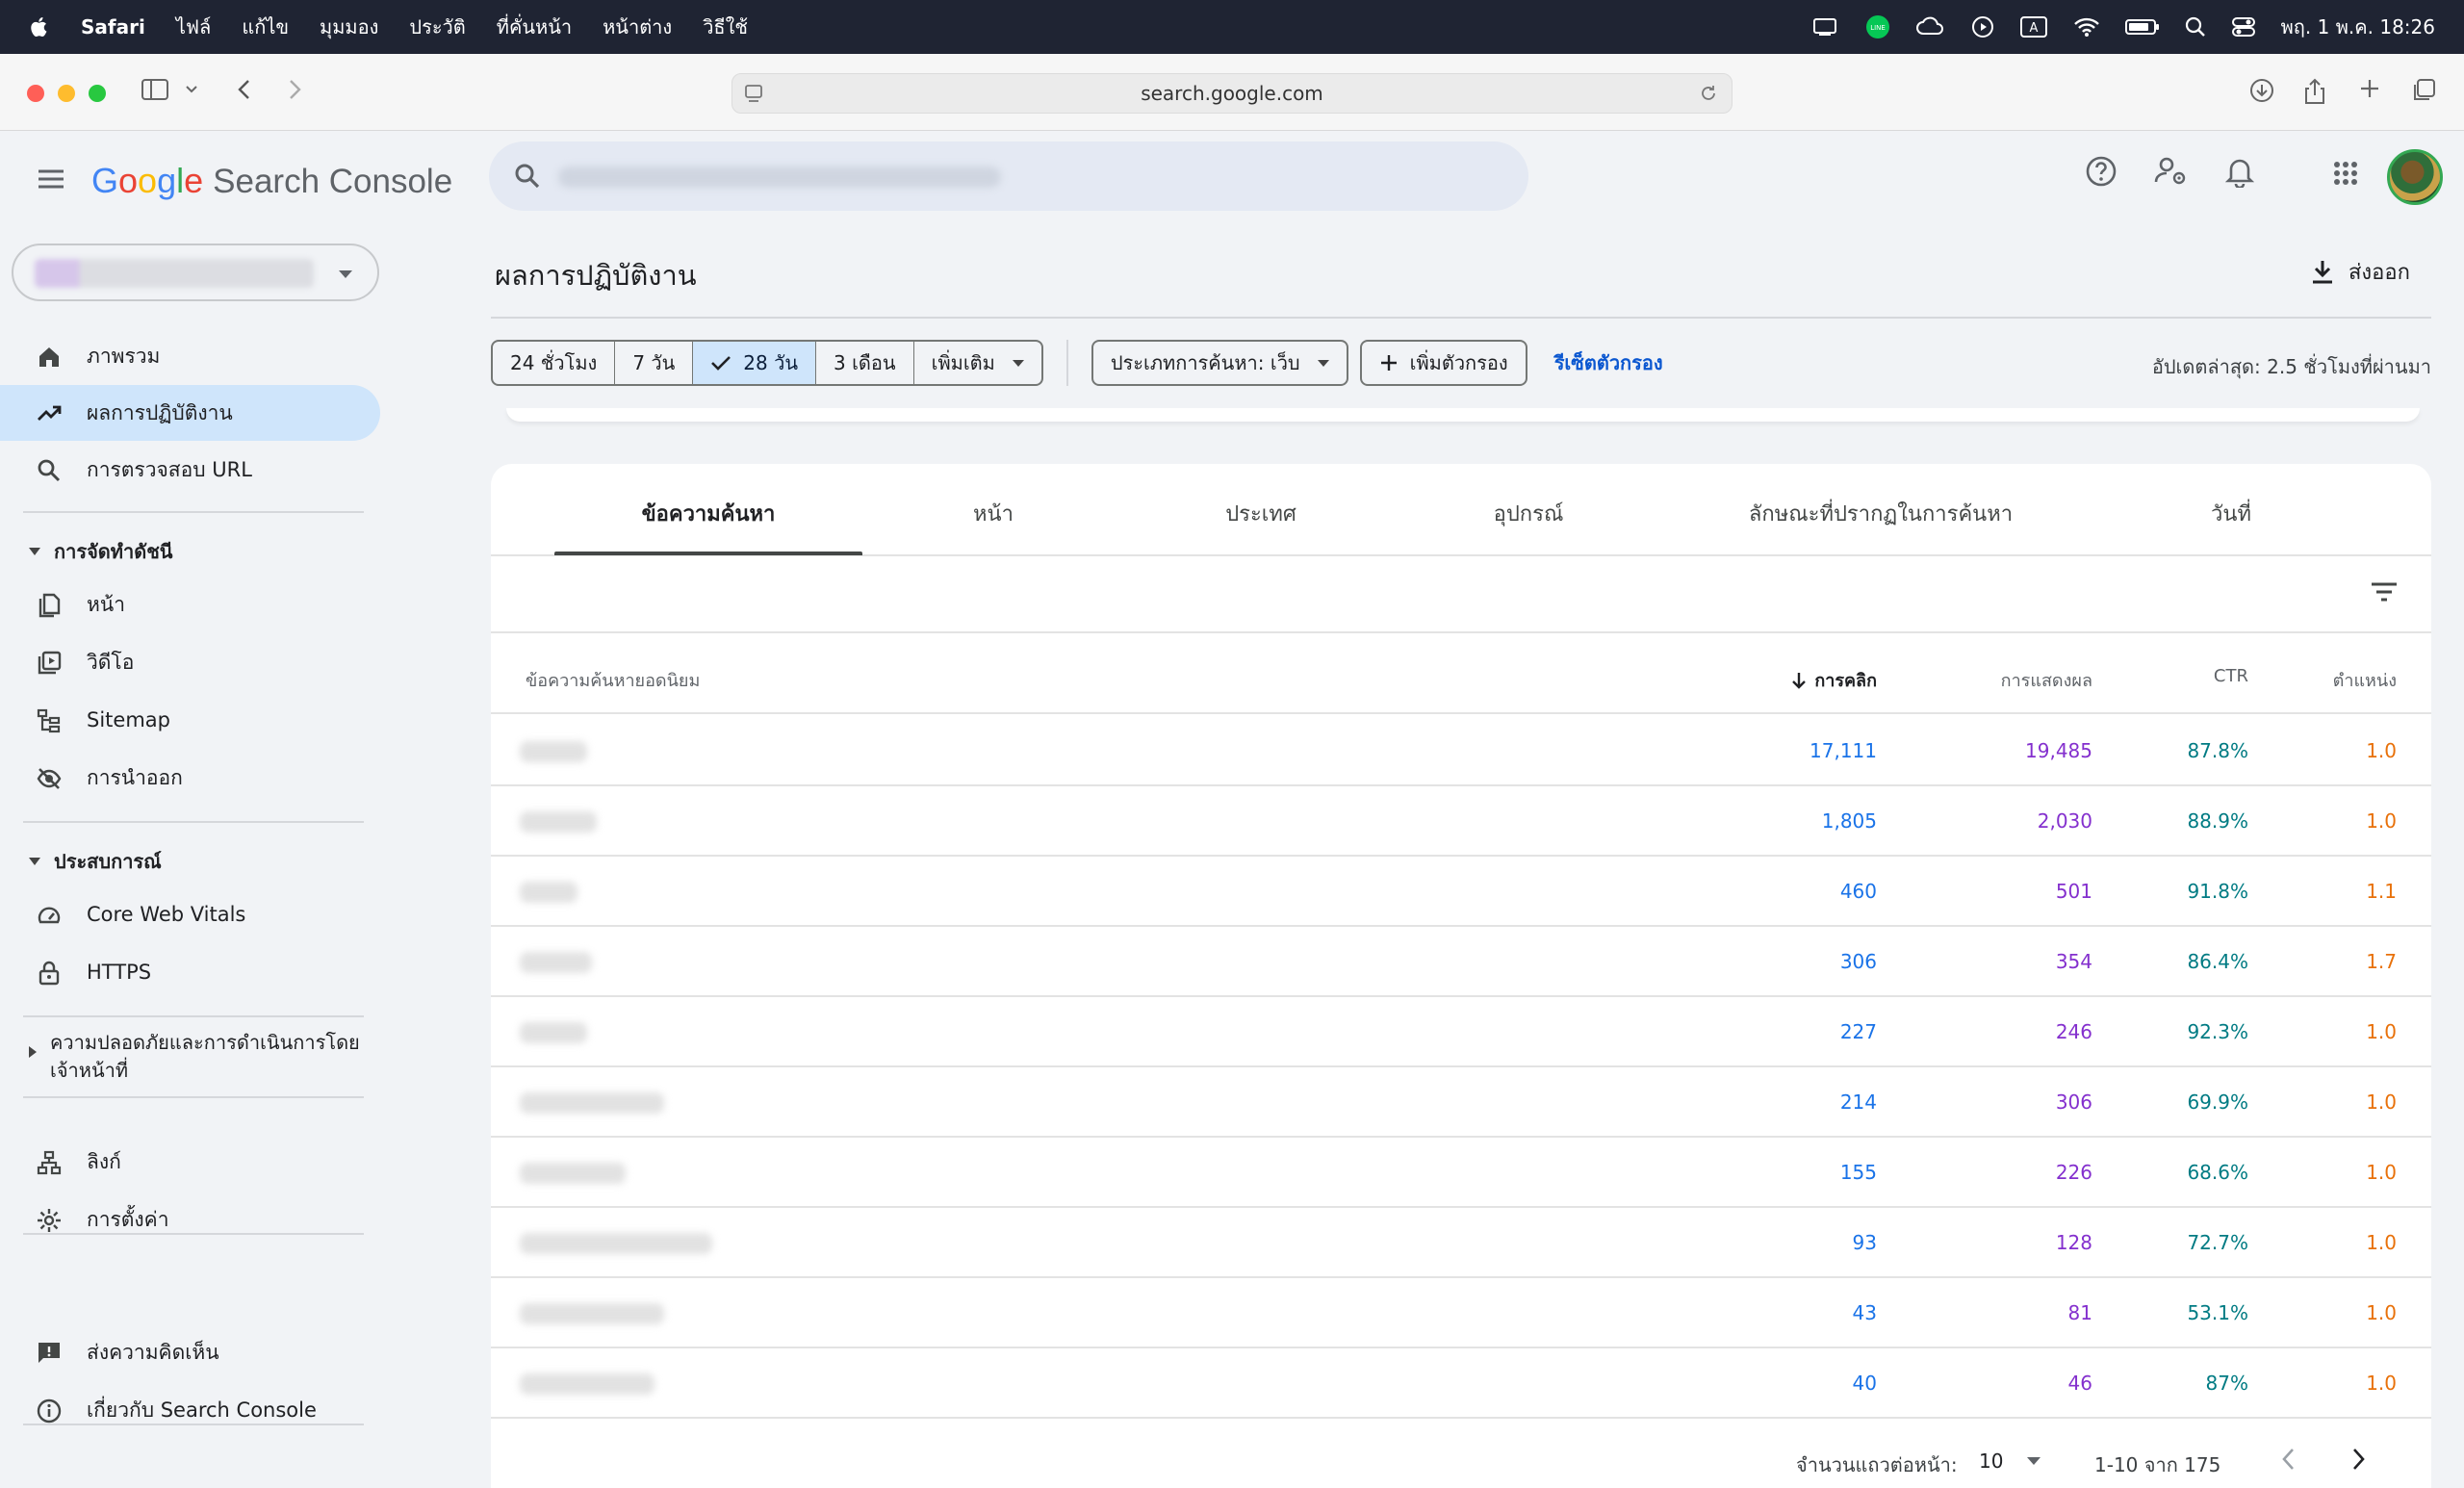  Describe the element at coordinates (1461, 751) in the screenshot. I see `table-row: 17,111 19,485 87.8% 1.0` at that location.